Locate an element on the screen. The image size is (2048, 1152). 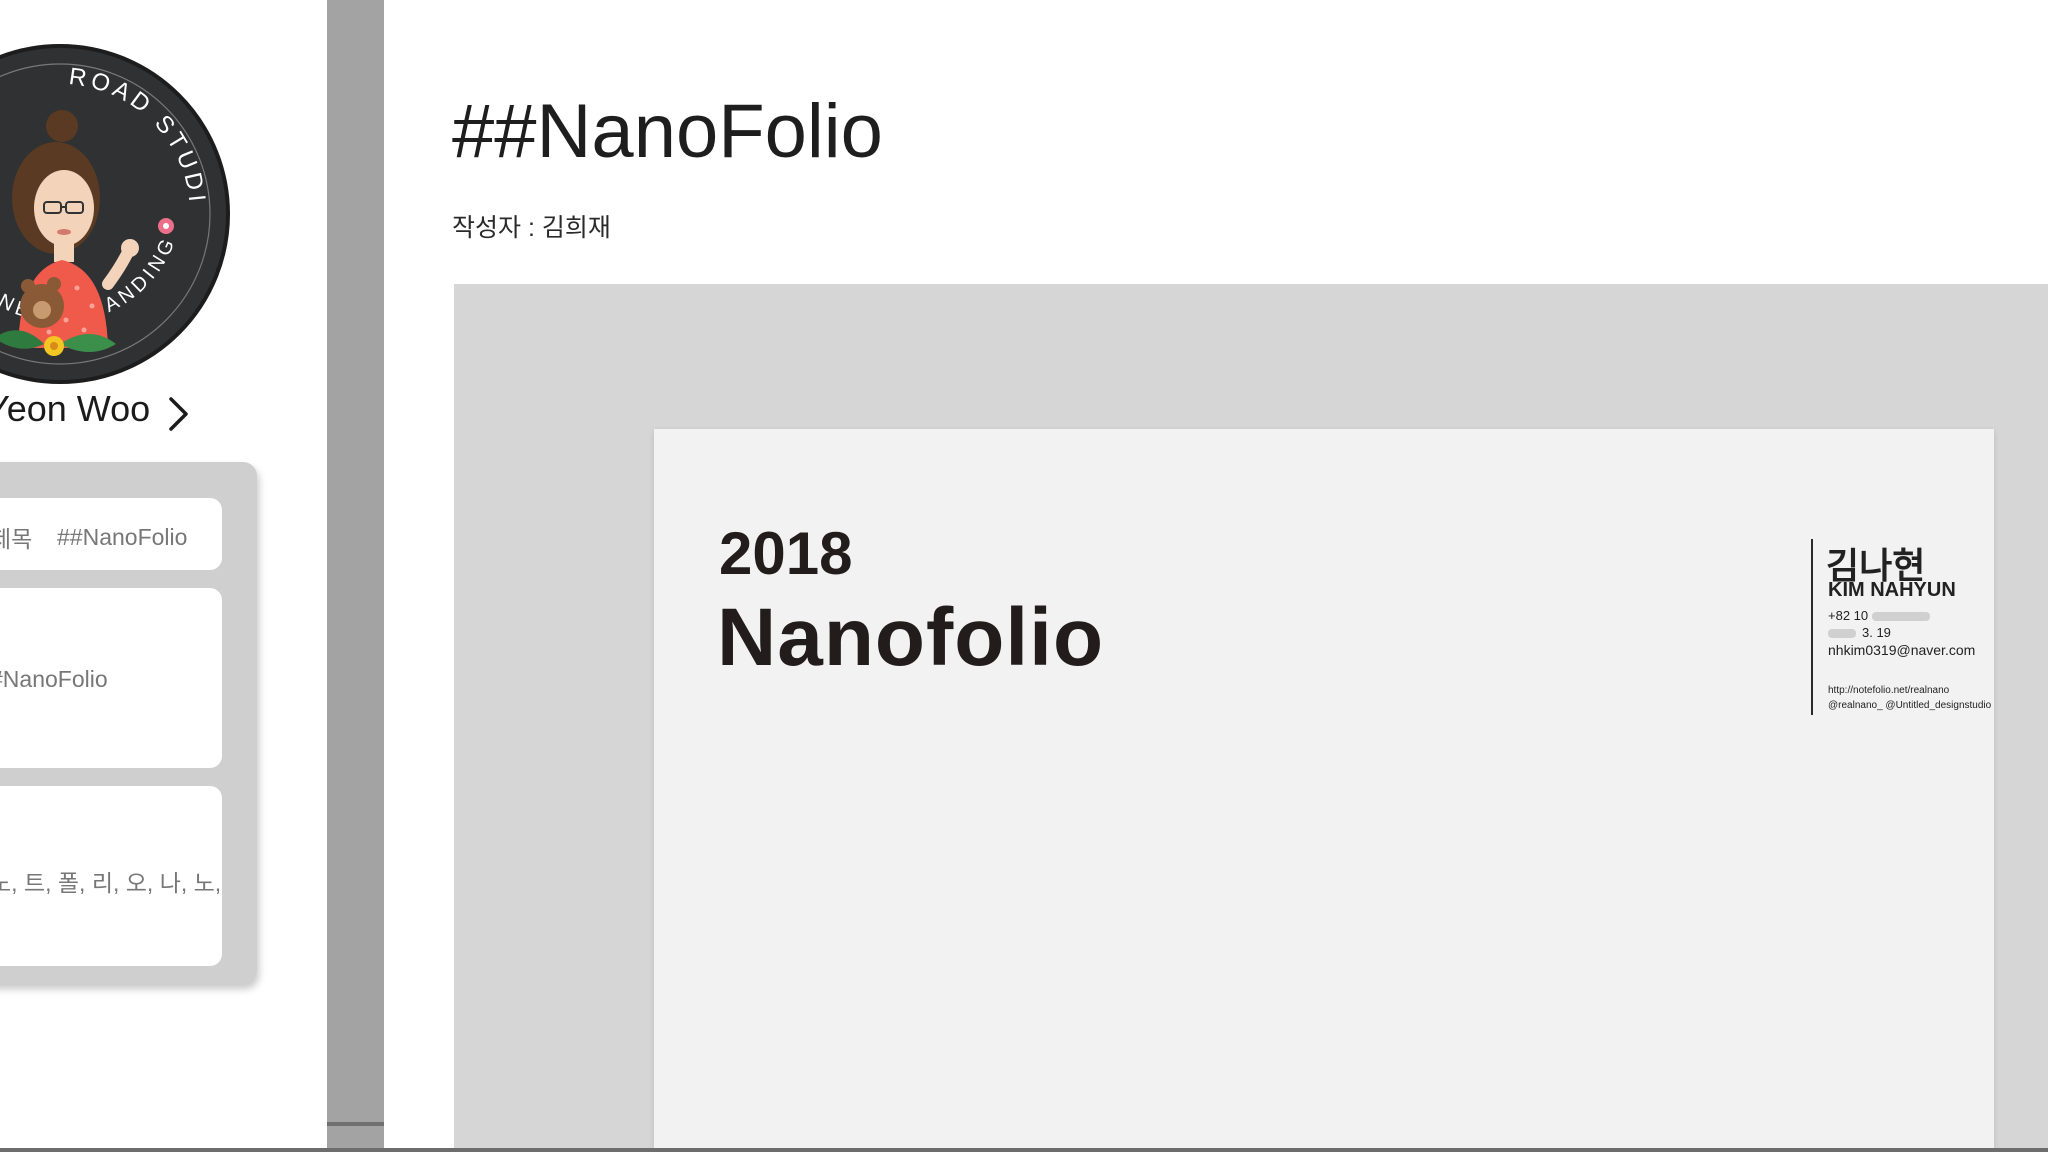
document-title: ##NanoFolio is located at coordinates (667, 131).